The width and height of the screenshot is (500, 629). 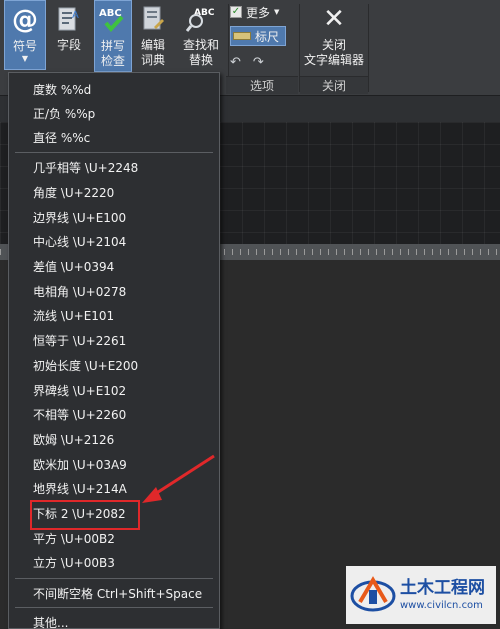 What do you see at coordinates (201, 19) in the screenshot?
I see `find-replace-icon: ABC` at bounding box center [201, 19].